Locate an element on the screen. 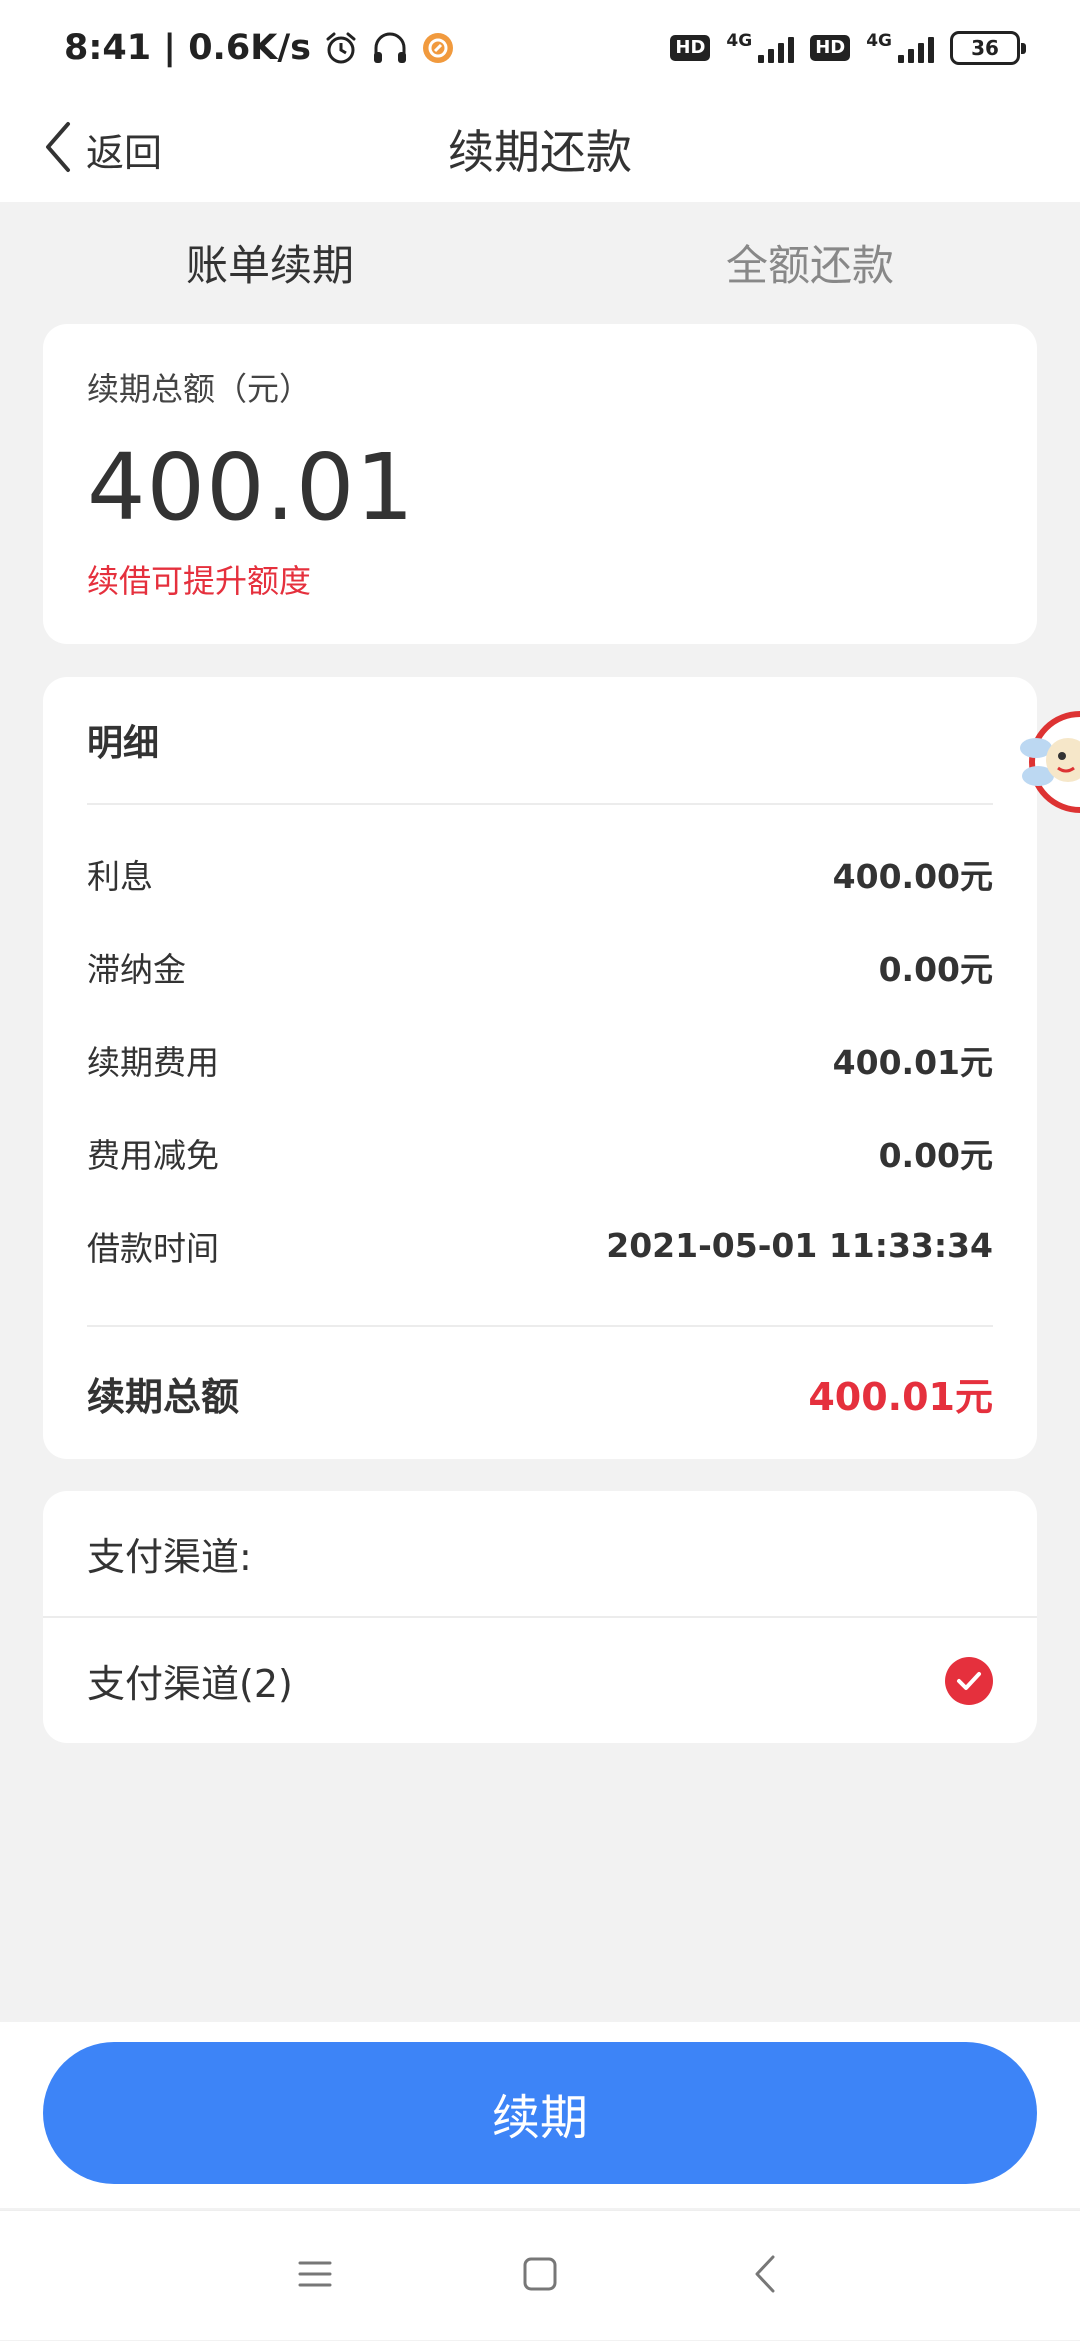 The image size is (1080, 2341). status-time-speed: 8:41 | 0.6K/s is located at coordinates (187, 48).